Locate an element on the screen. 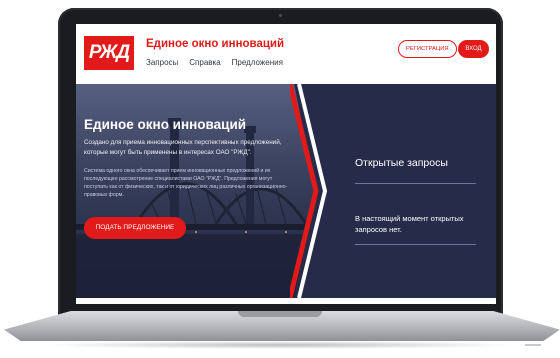  site-title: Единое окно инноваций is located at coordinates (215, 44).